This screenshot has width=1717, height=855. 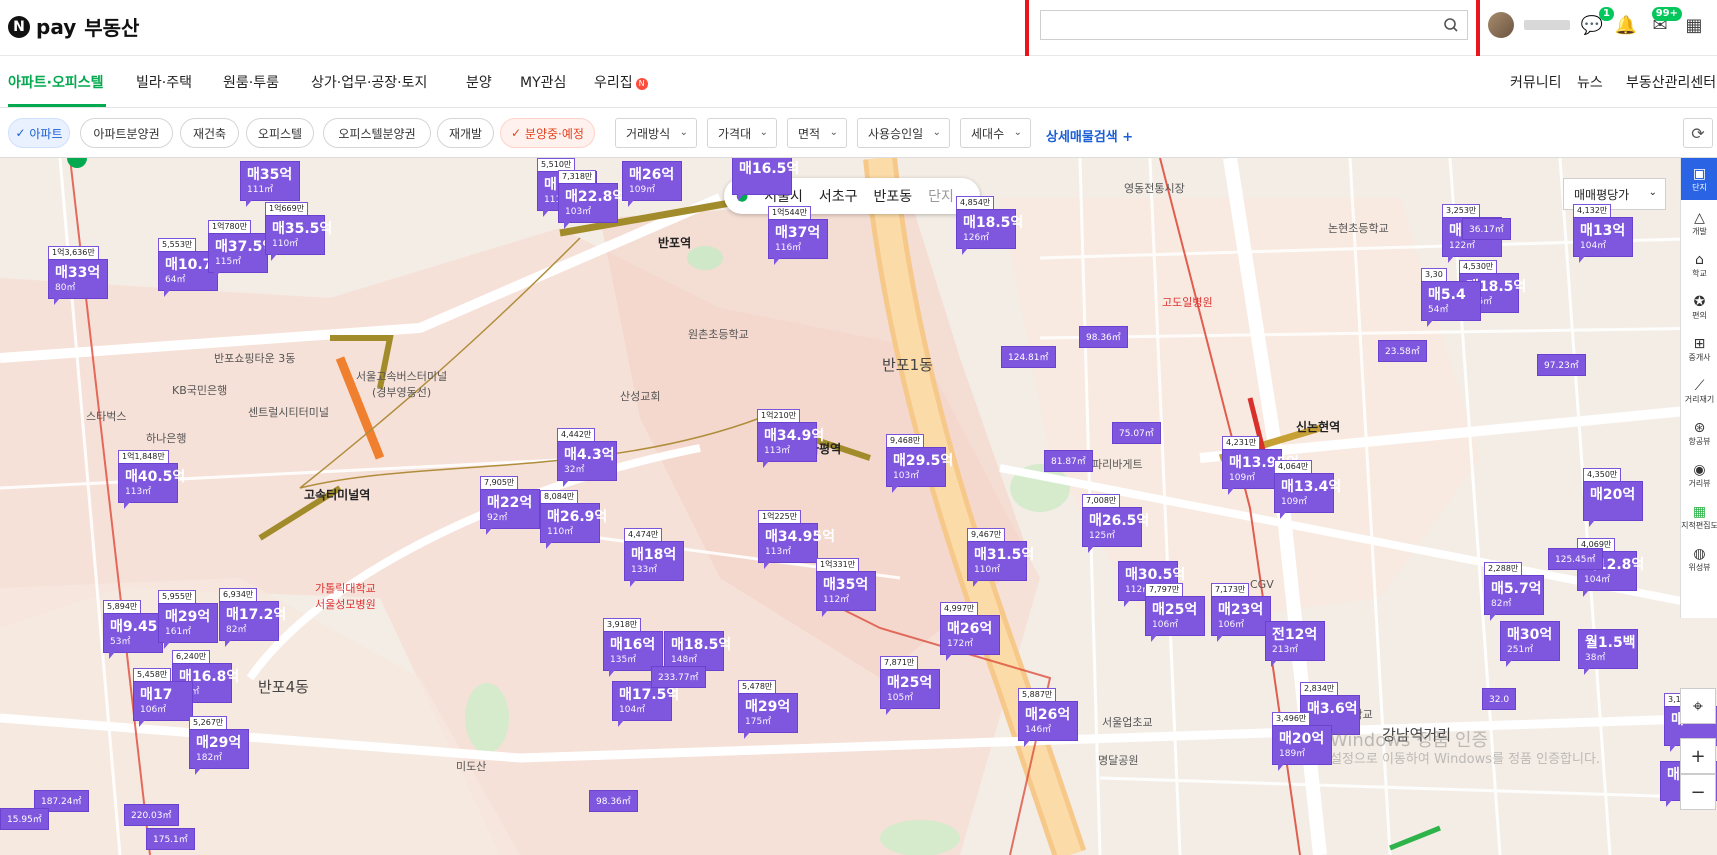 I want to click on listing-marker: 5,267만 매29억 182㎡, so click(x=219, y=745).